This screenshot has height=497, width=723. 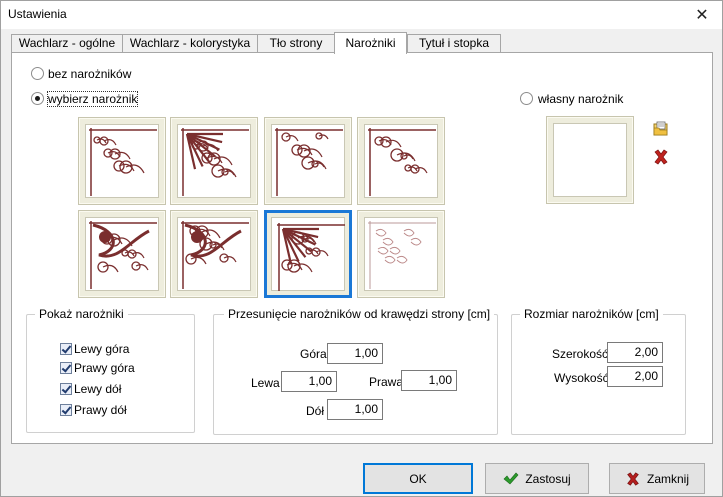 I want to click on width-label: Szerokość, so click(x=580, y=354).